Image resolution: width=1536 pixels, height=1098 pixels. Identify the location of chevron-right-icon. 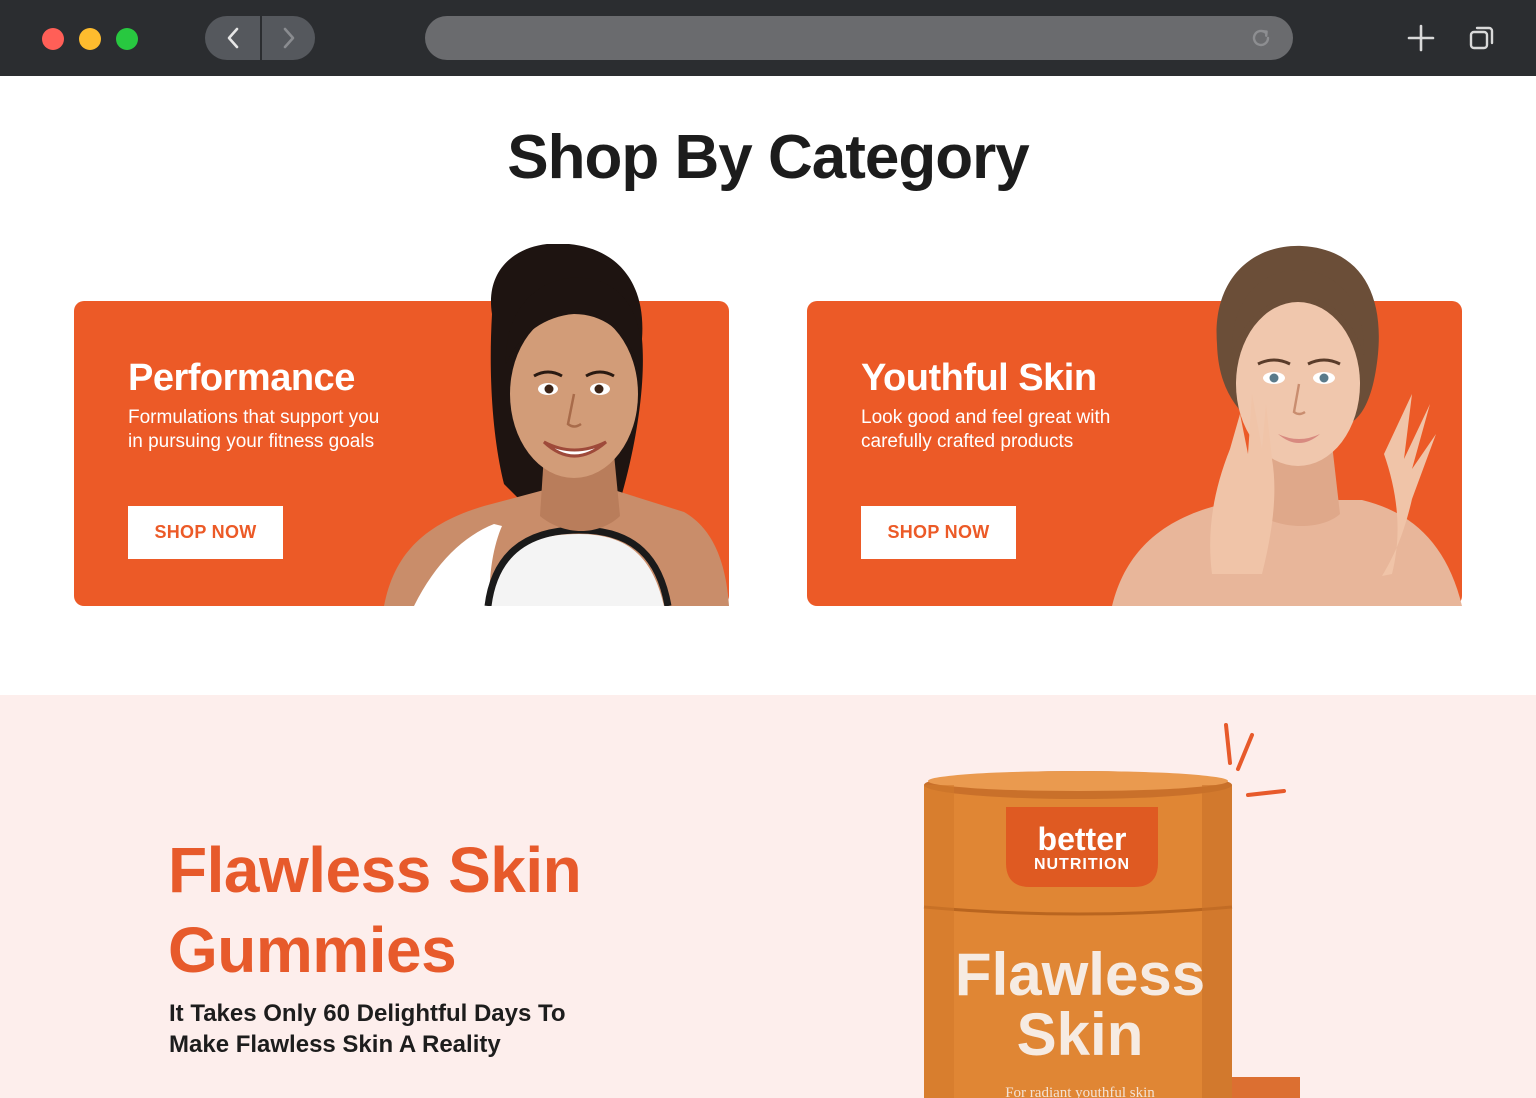
(288, 38).